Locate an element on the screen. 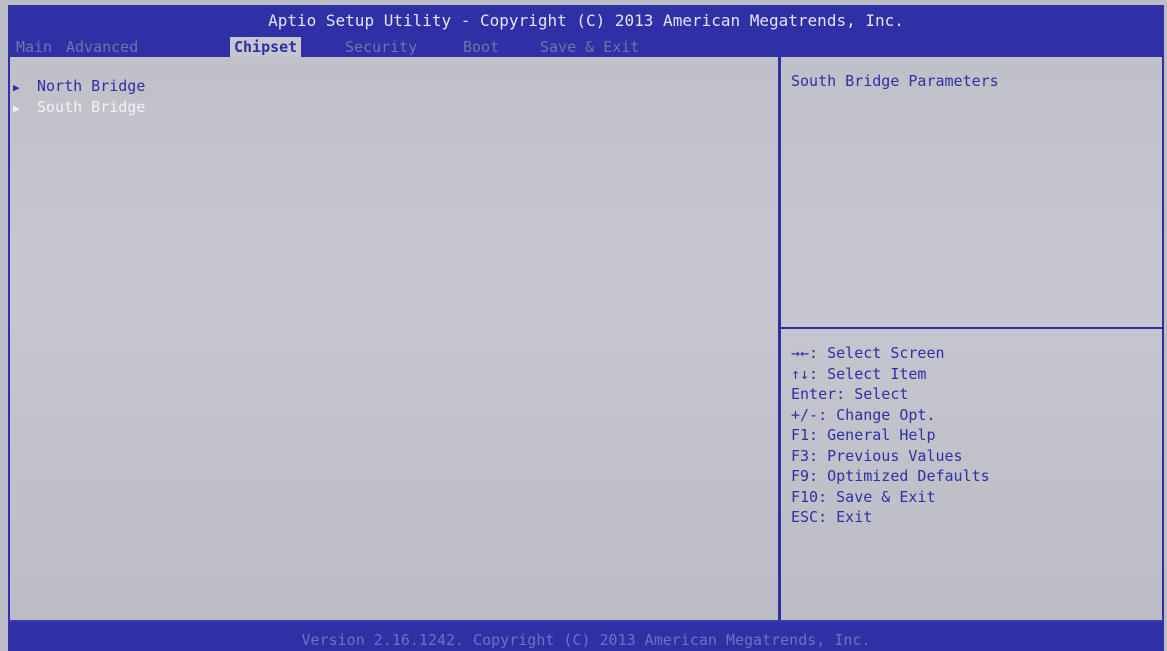 The width and height of the screenshot is (1167, 651). tab-boot: Boot is located at coordinates (481, 47).